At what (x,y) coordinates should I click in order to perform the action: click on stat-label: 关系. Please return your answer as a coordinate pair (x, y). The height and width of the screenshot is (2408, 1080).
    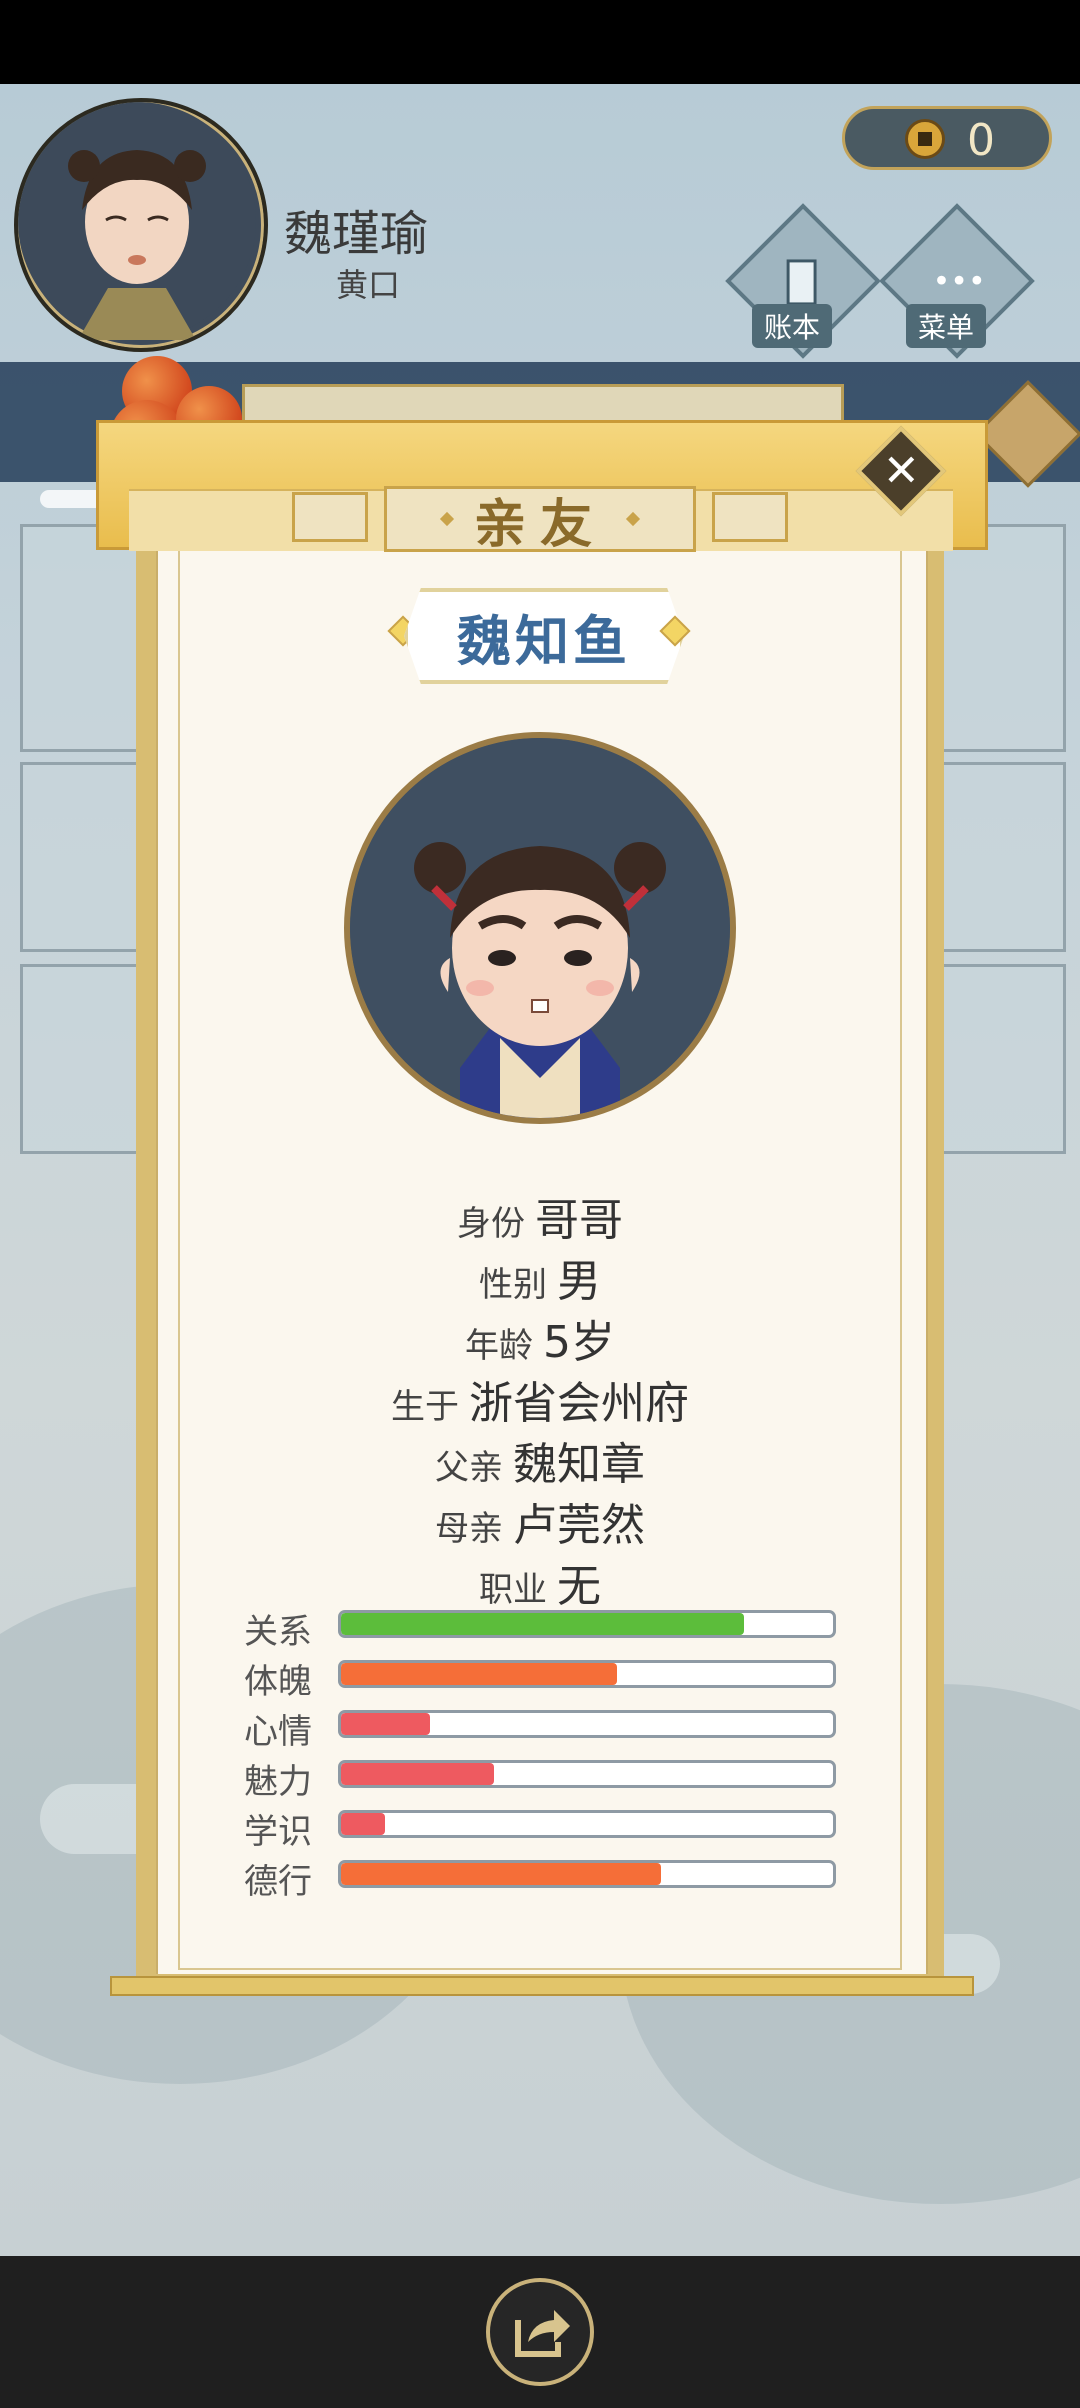
    Looking at the image, I should click on (278, 1632).